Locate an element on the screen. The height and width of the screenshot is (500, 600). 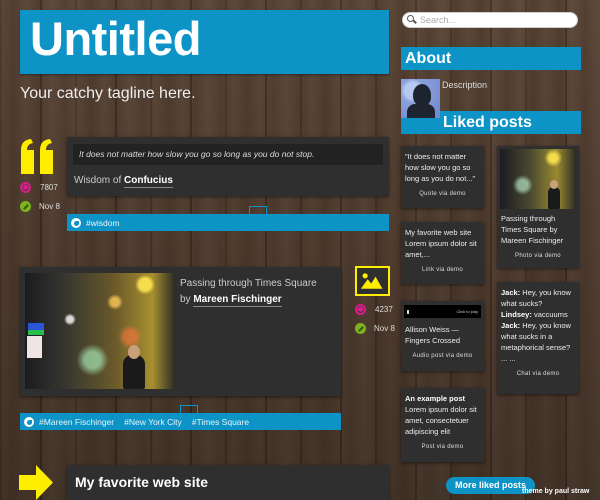
about-heading: About is located at coordinates (491, 58).